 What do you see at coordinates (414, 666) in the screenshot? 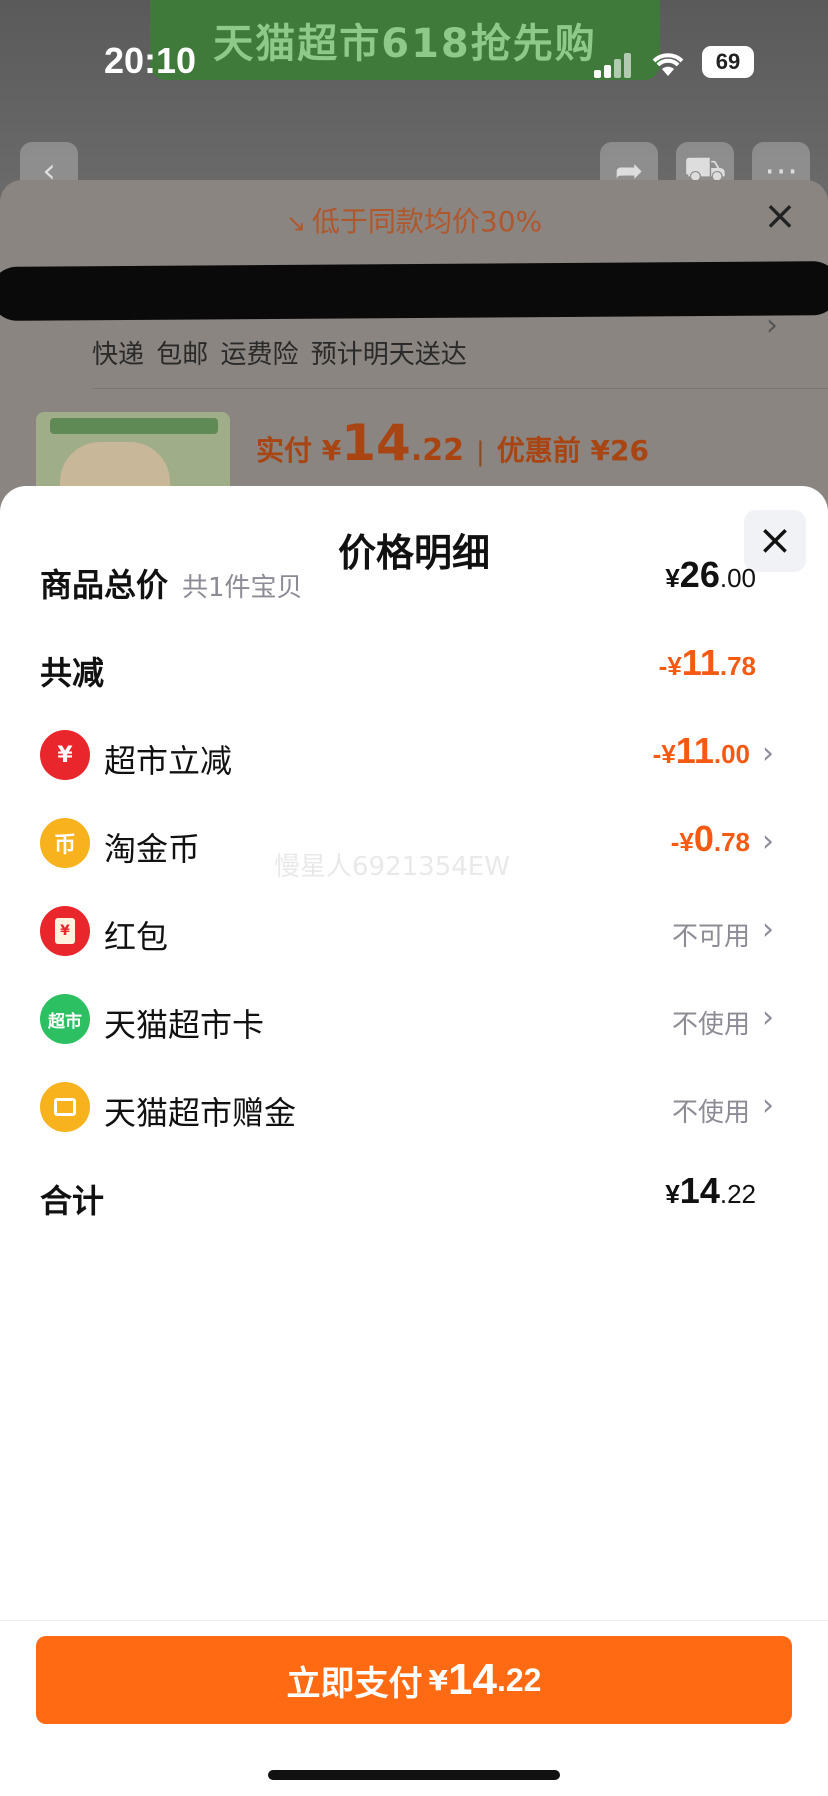
I see `row-total-discount: 共减 -¥11.78` at bounding box center [414, 666].